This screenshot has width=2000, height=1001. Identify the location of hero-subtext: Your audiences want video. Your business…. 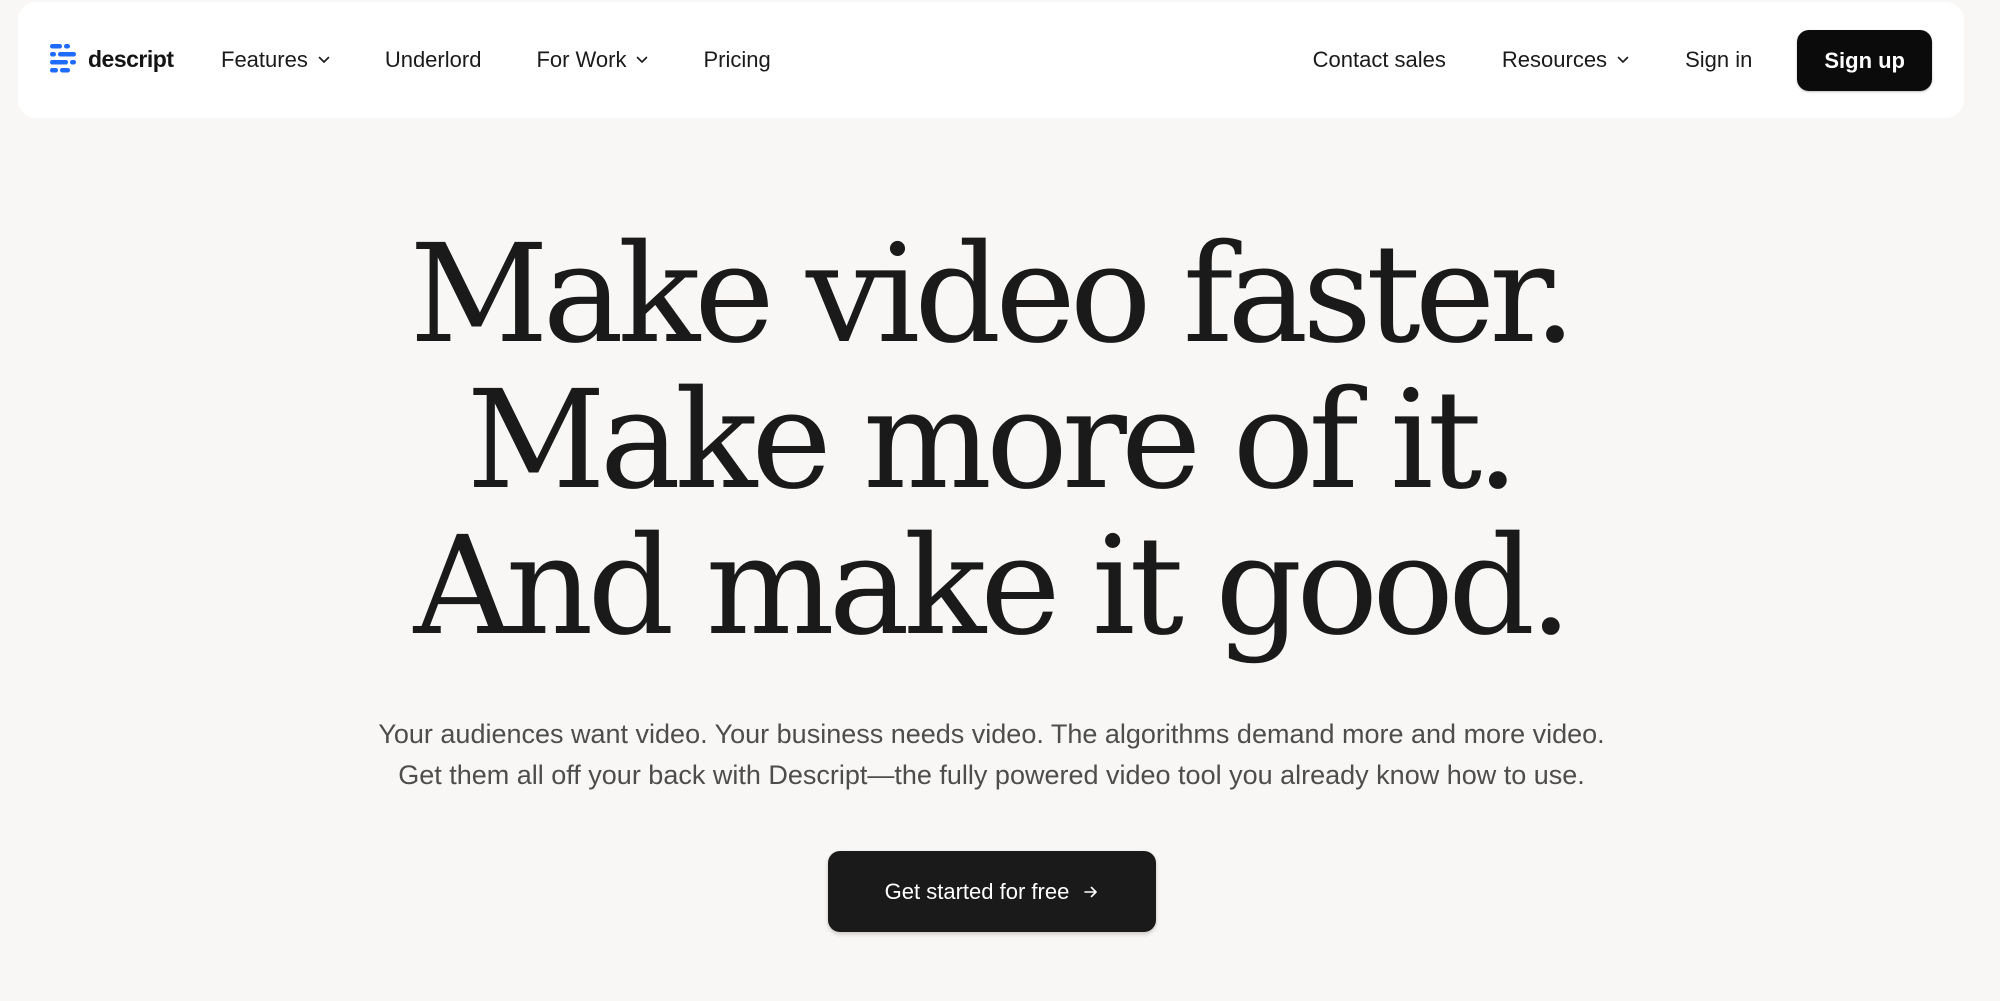
(991, 755).